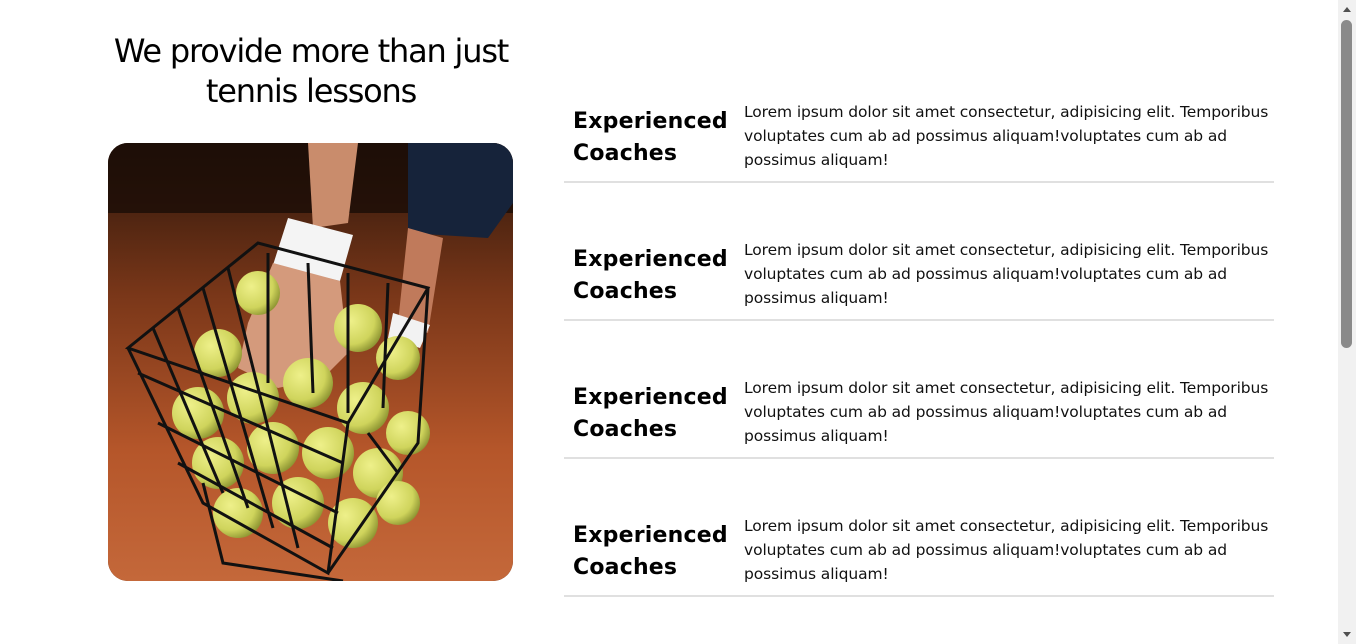  Describe the element at coordinates (311, 71) in the screenshot. I see `page-title: We provide more than just tennis lessons` at that location.